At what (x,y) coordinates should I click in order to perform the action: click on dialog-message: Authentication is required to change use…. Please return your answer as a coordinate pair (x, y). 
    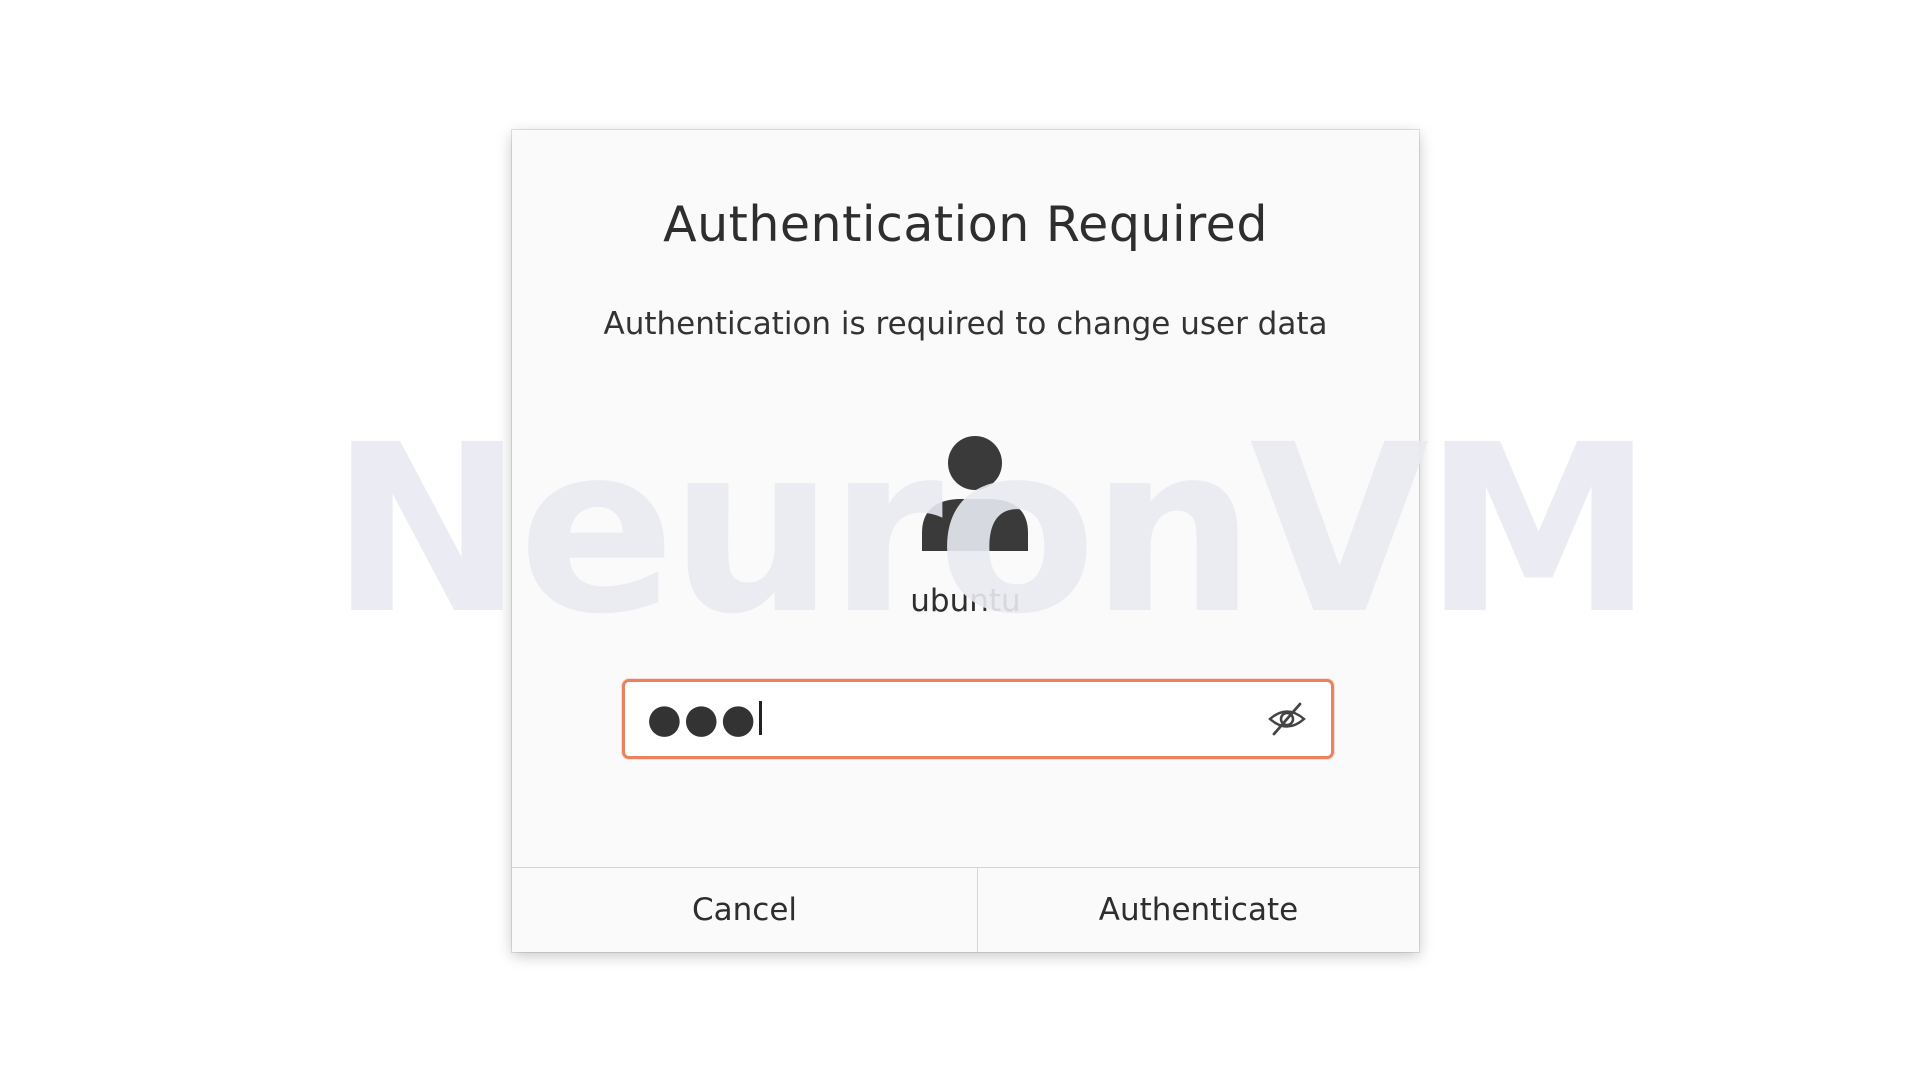
    Looking at the image, I should click on (965, 324).